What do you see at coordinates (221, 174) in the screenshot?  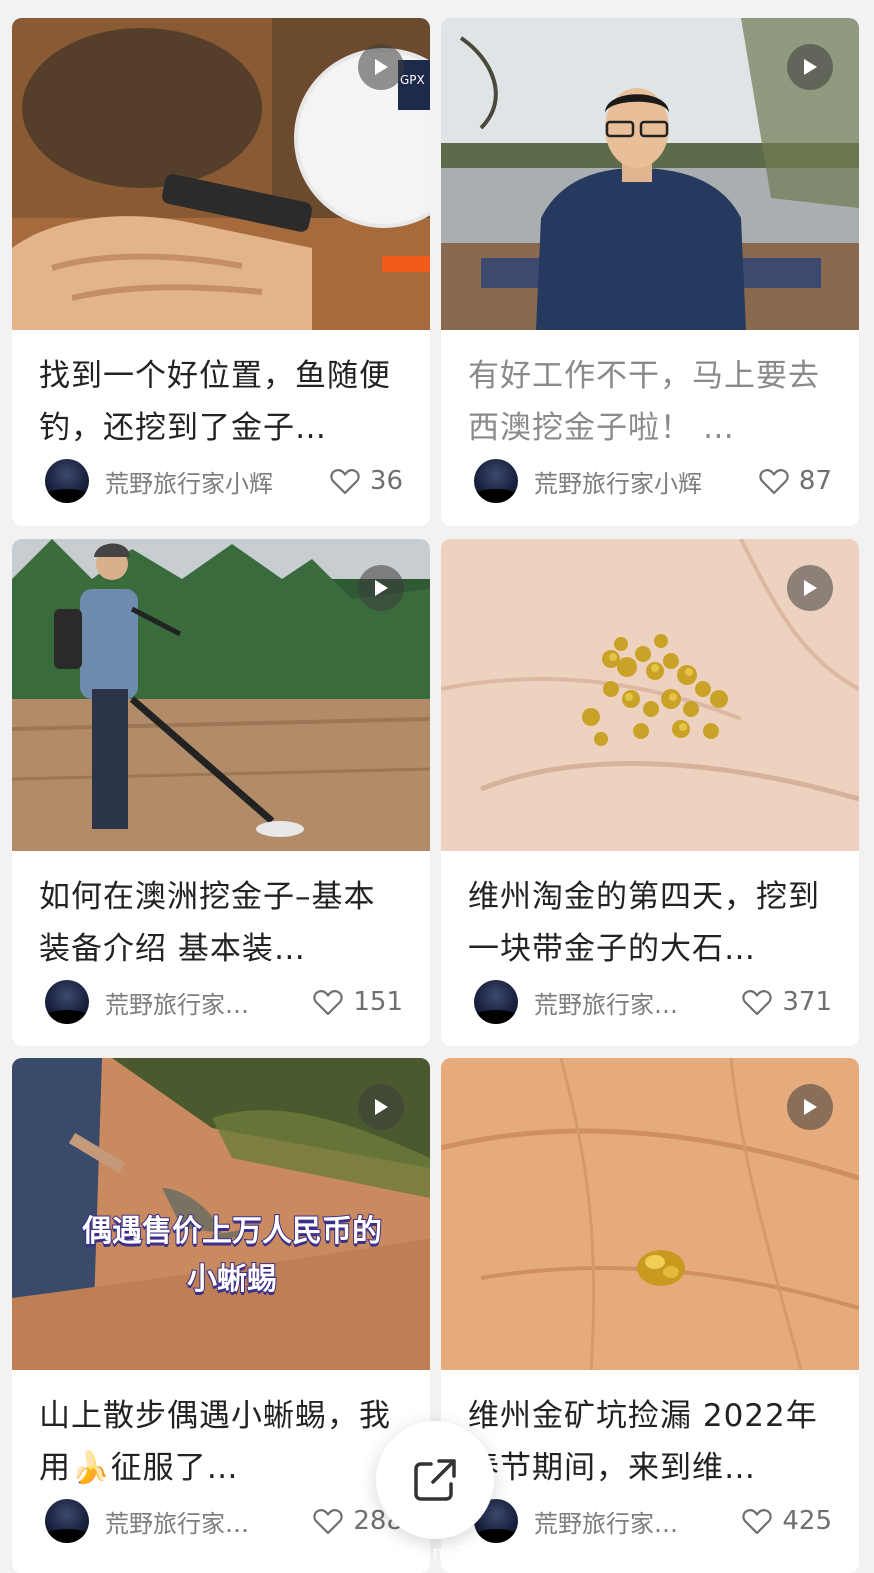 I see `video-thumbnail: GPX 11` at bounding box center [221, 174].